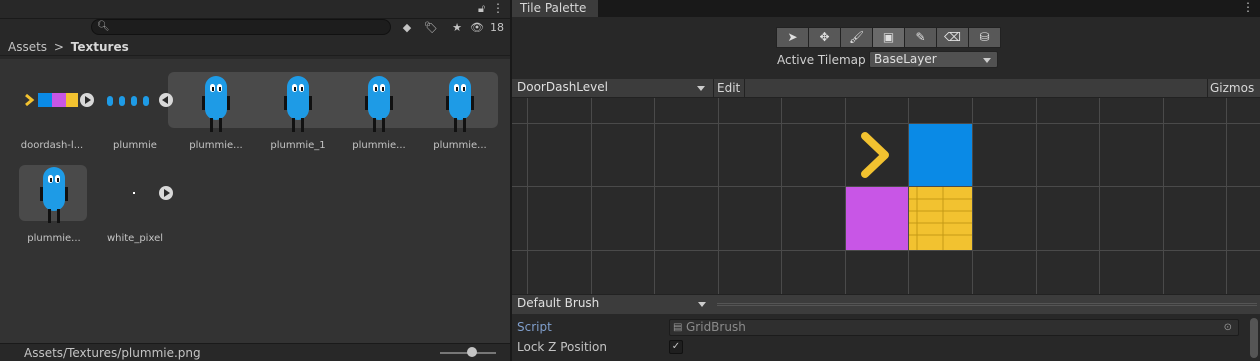 This screenshot has width=1260, height=361. What do you see at coordinates (255, 9) in the screenshot?
I see `project-header: 🔓︎ ⋮` at bounding box center [255, 9].